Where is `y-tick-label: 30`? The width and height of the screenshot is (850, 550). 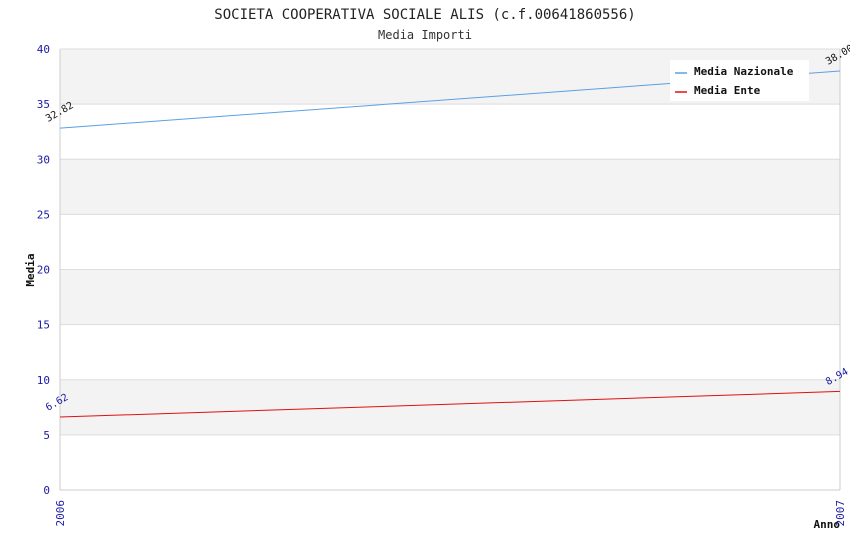 y-tick-label: 30 is located at coordinates (43, 159).